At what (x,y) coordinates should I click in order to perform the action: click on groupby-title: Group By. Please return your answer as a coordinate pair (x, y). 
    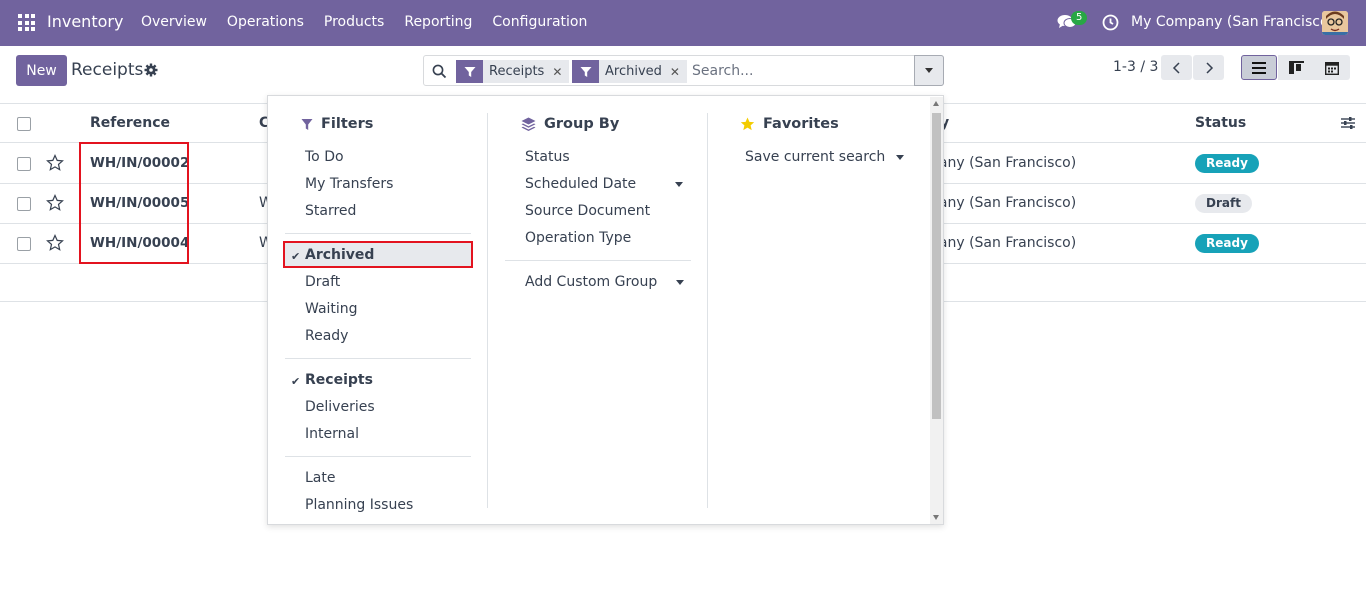
    Looking at the image, I should click on (582, 124).